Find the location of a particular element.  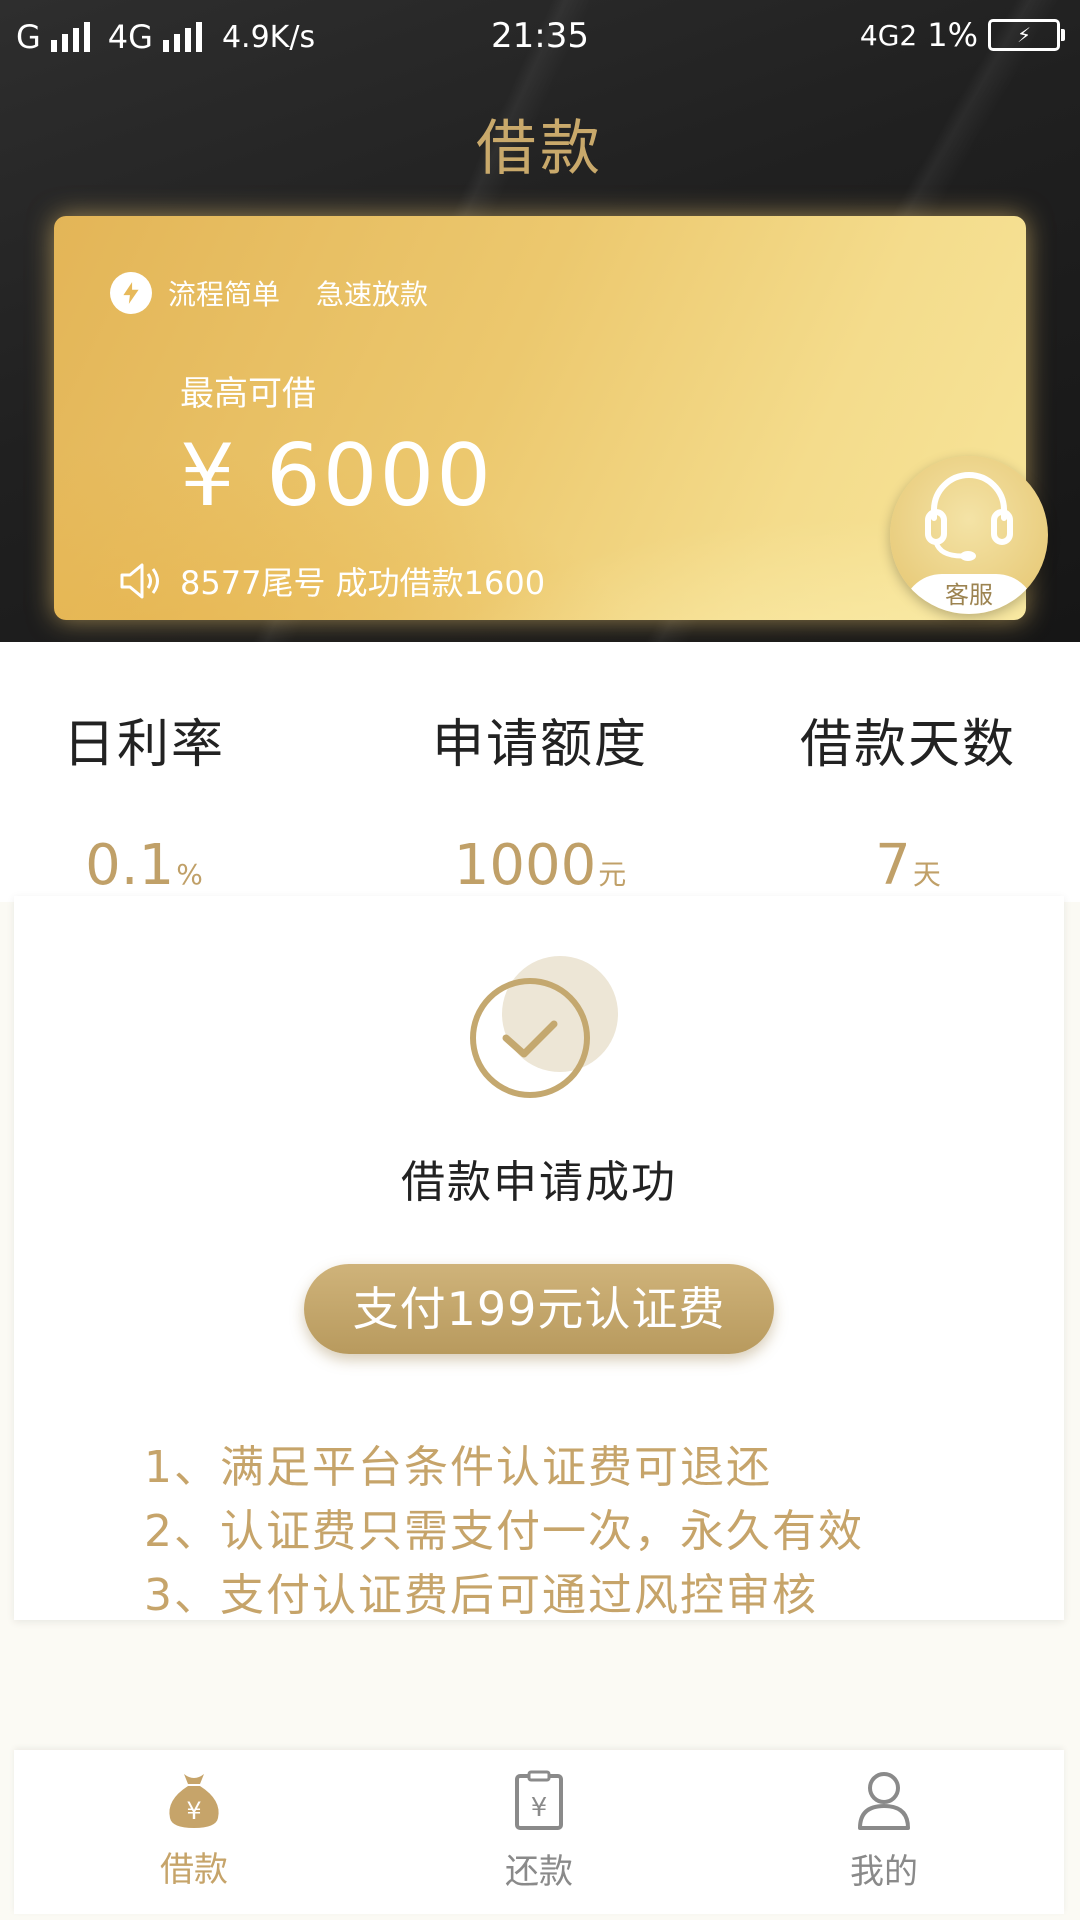

headset-icon is located at coordinates (969, 516).